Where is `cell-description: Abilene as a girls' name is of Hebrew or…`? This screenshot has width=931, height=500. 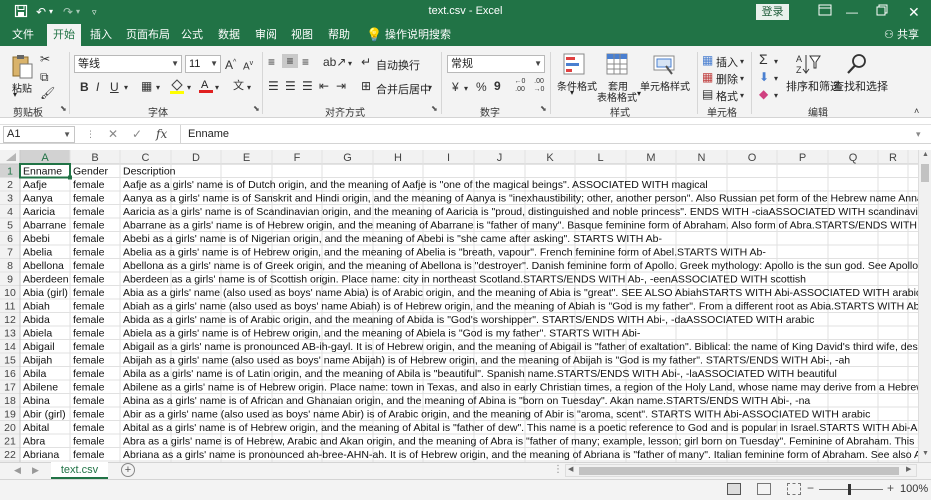 cell-description: Abilene as a girls' name is of Hebrew or… is located at coordinates (520, 388).